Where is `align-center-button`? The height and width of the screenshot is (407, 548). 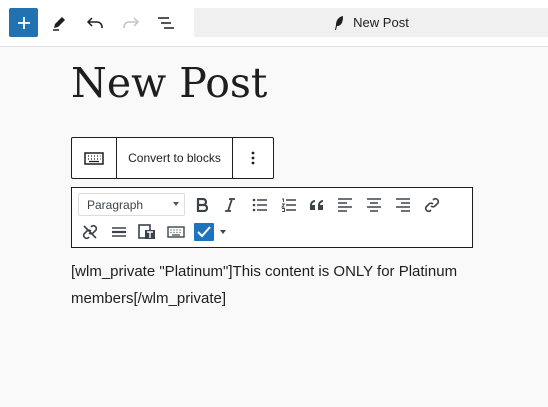 align-center-button is located at coordinates (374, 205).